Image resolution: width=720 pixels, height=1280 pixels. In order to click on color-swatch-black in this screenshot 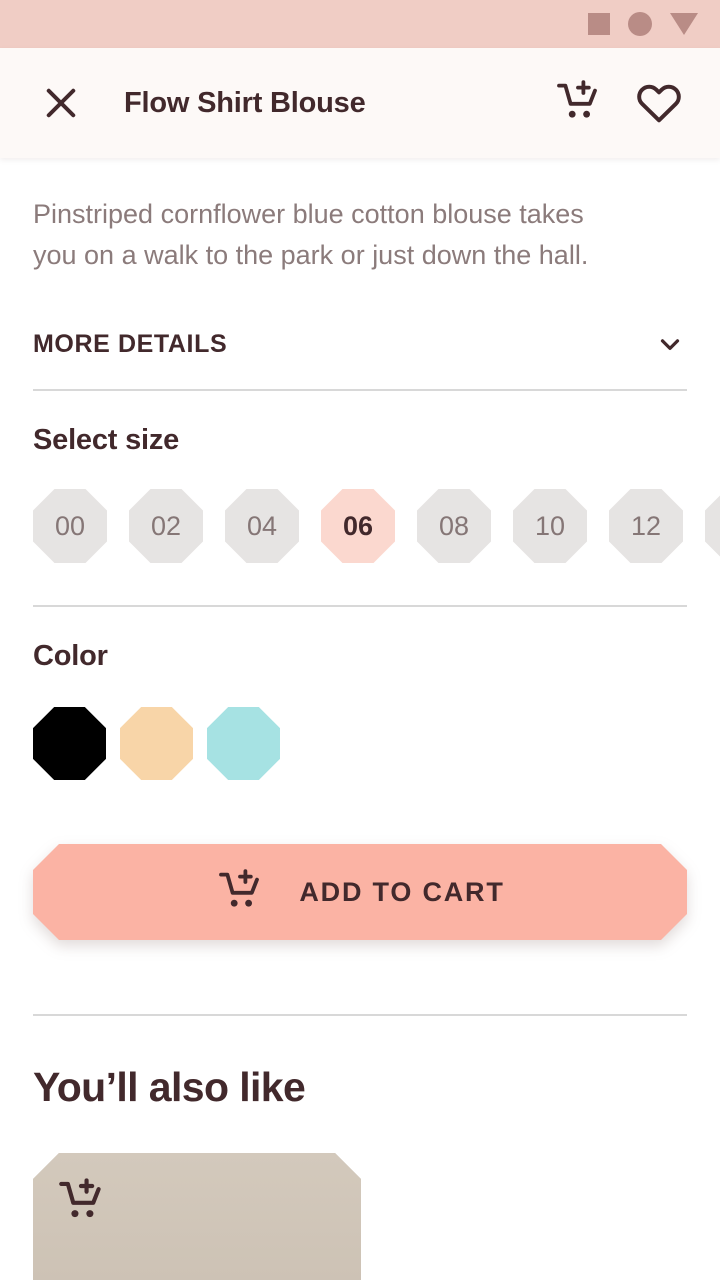, I will do `click(69, 743)`.